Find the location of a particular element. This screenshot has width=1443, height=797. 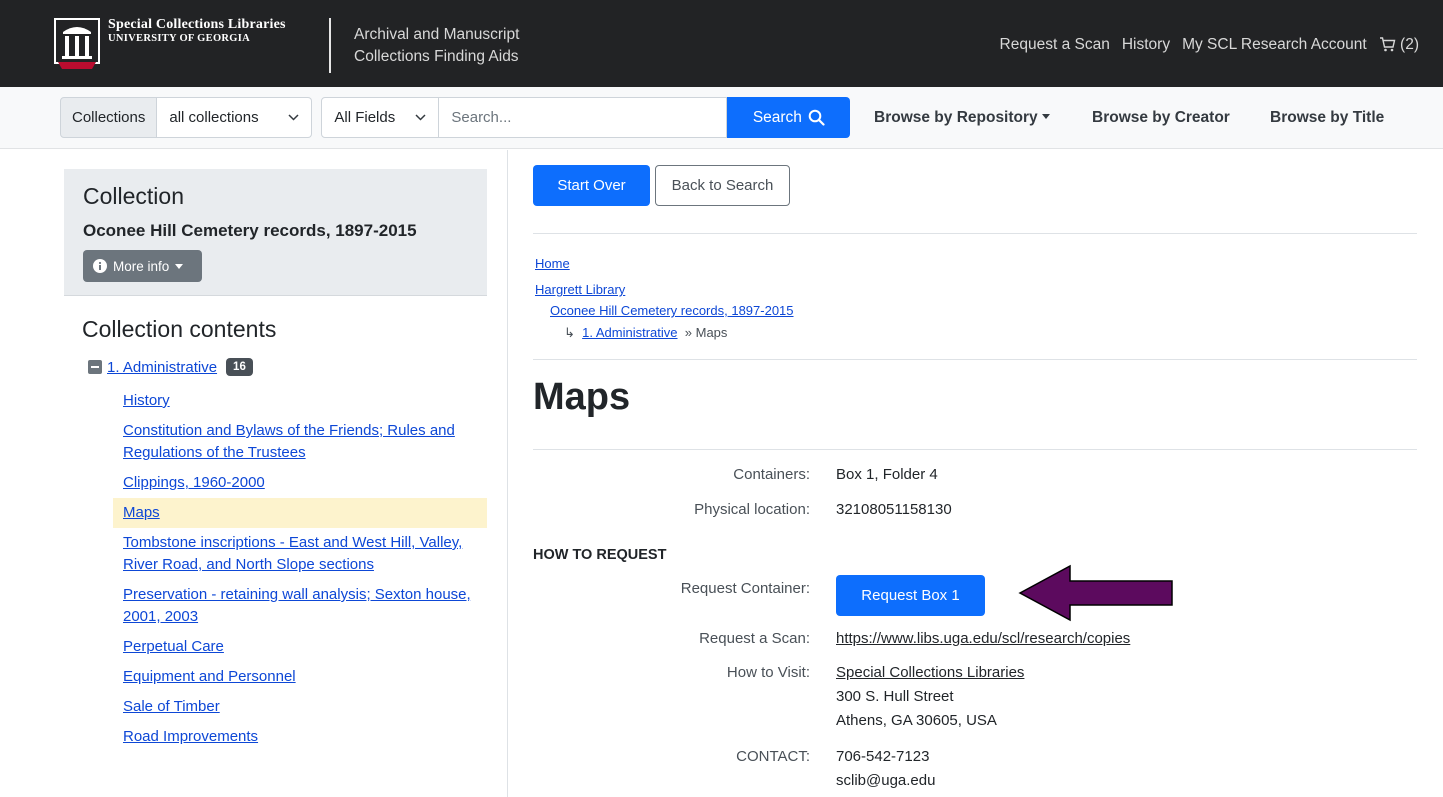

more-info-button: More info is located at coordinates (142, 266).